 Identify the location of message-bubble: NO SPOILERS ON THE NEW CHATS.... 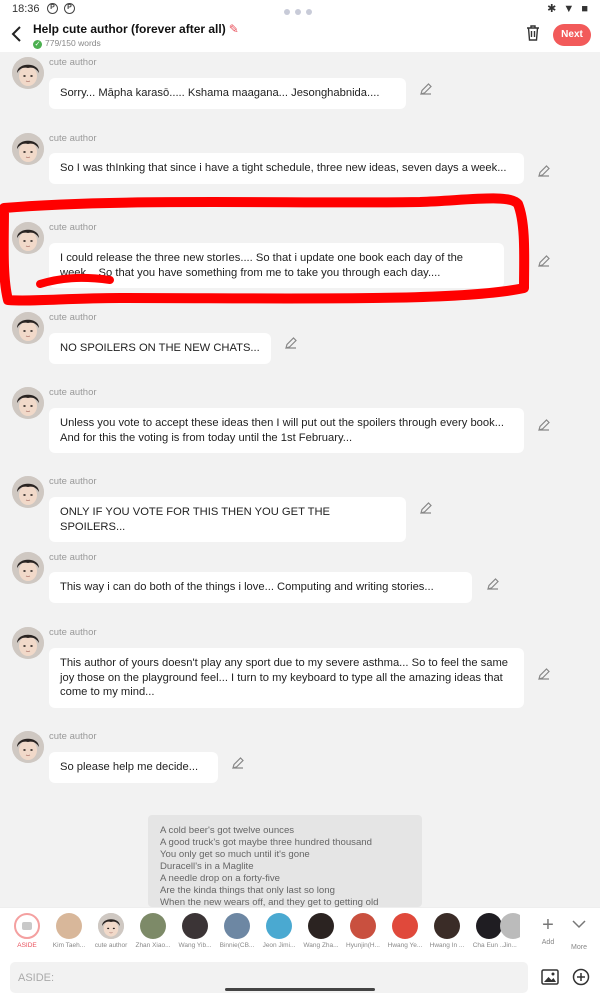
(160, 348).